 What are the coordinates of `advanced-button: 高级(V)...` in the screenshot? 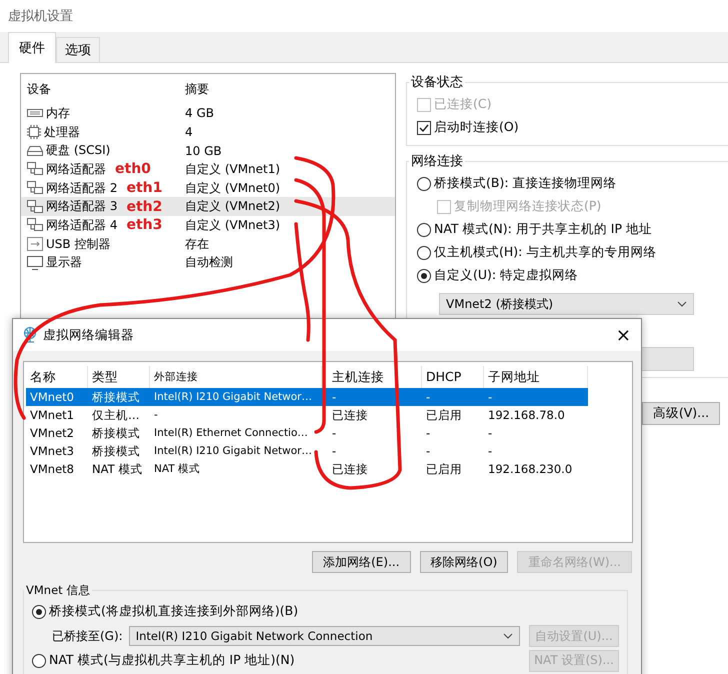 It's located at (681, 413).